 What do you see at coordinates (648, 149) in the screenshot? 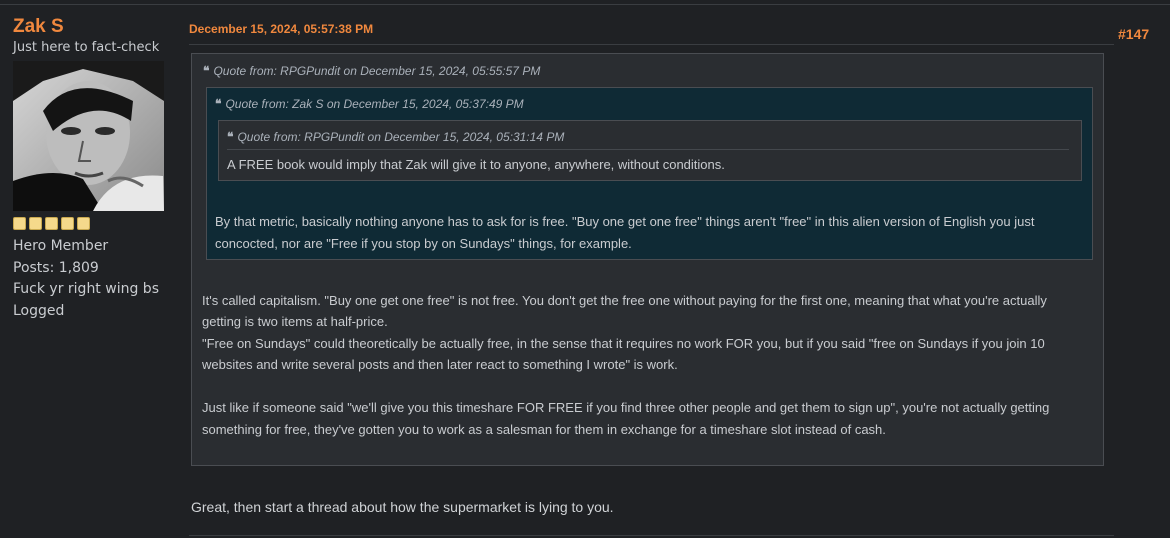
I see `quote-header-divider` at bounding box center [648, 149].